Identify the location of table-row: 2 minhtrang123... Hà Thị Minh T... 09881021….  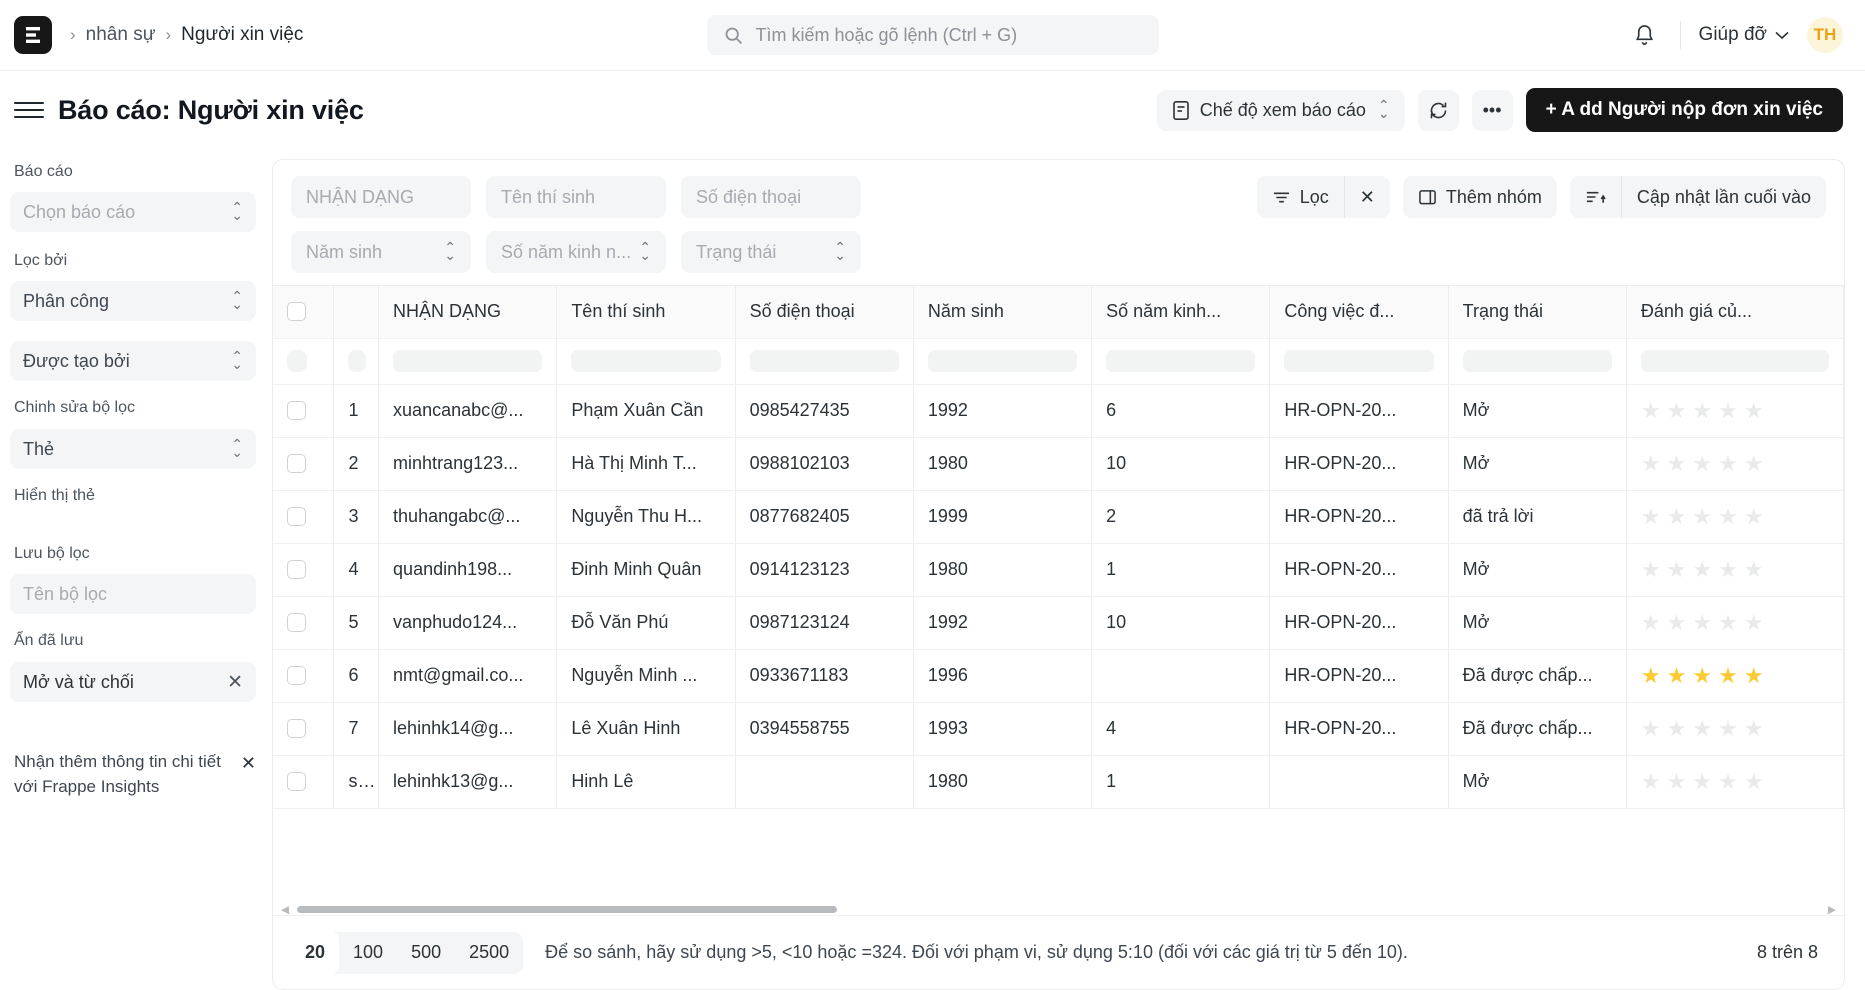
(1058, 464).